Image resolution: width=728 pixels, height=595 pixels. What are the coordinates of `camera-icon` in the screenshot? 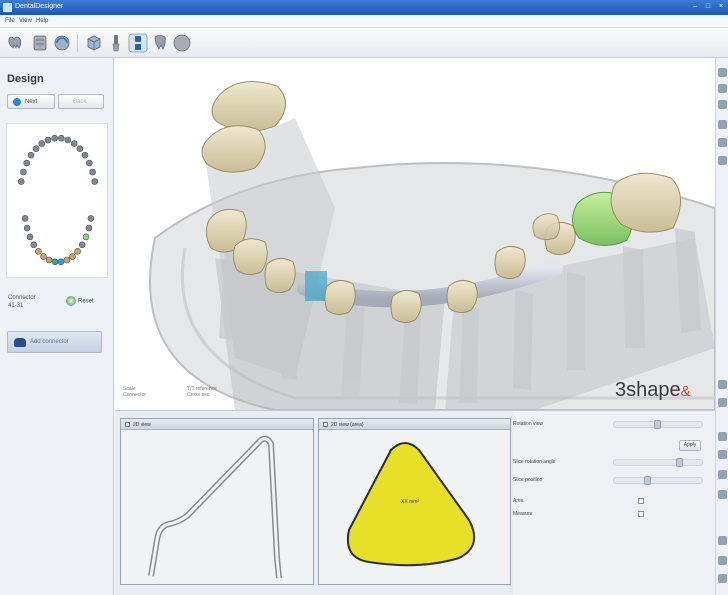 It's located at (722, 474).